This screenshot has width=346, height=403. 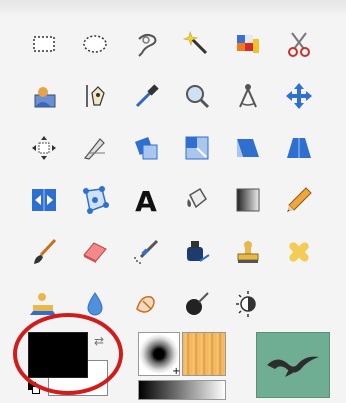 I want to click on tool-rect-select, so click(x=43, y=44).